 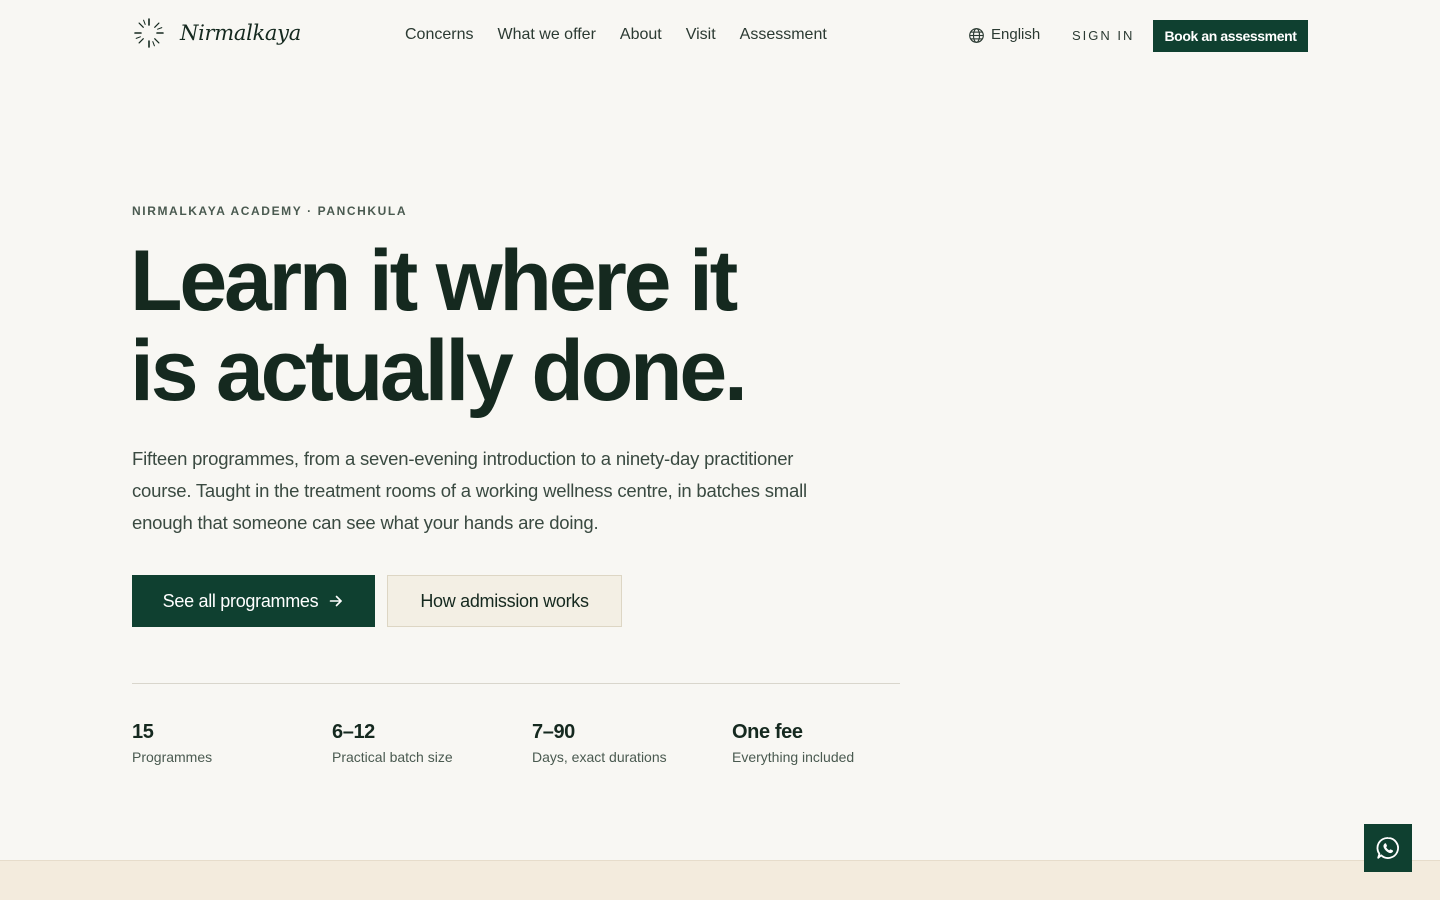 I want to click on next-section-band, so click(x=720, y=880).